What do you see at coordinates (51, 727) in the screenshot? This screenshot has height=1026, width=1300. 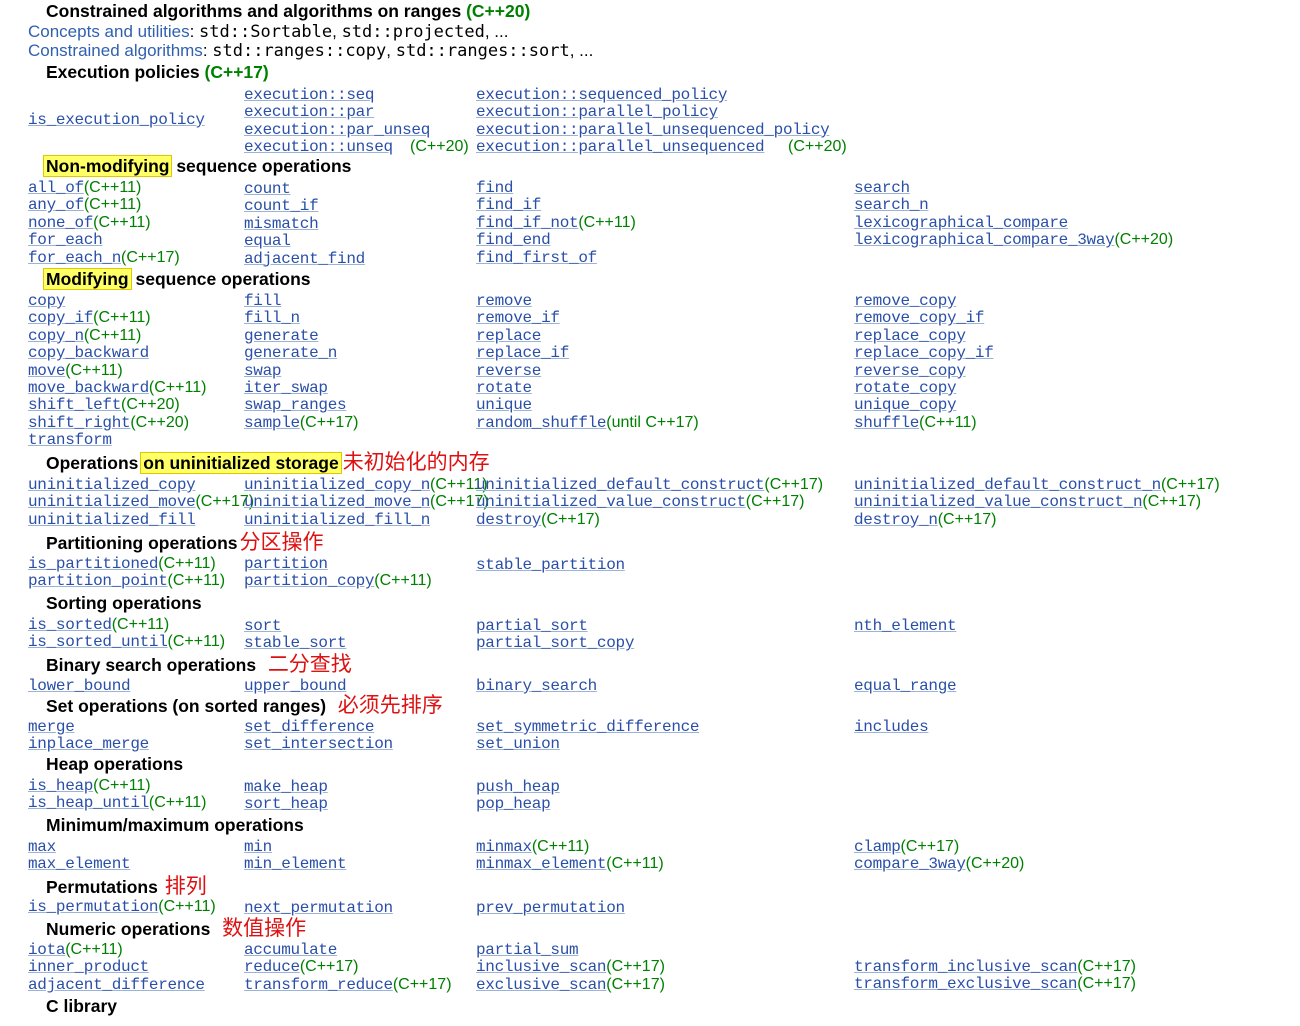 I see `algorithm-link: merge` at bounding box center [51, 727].